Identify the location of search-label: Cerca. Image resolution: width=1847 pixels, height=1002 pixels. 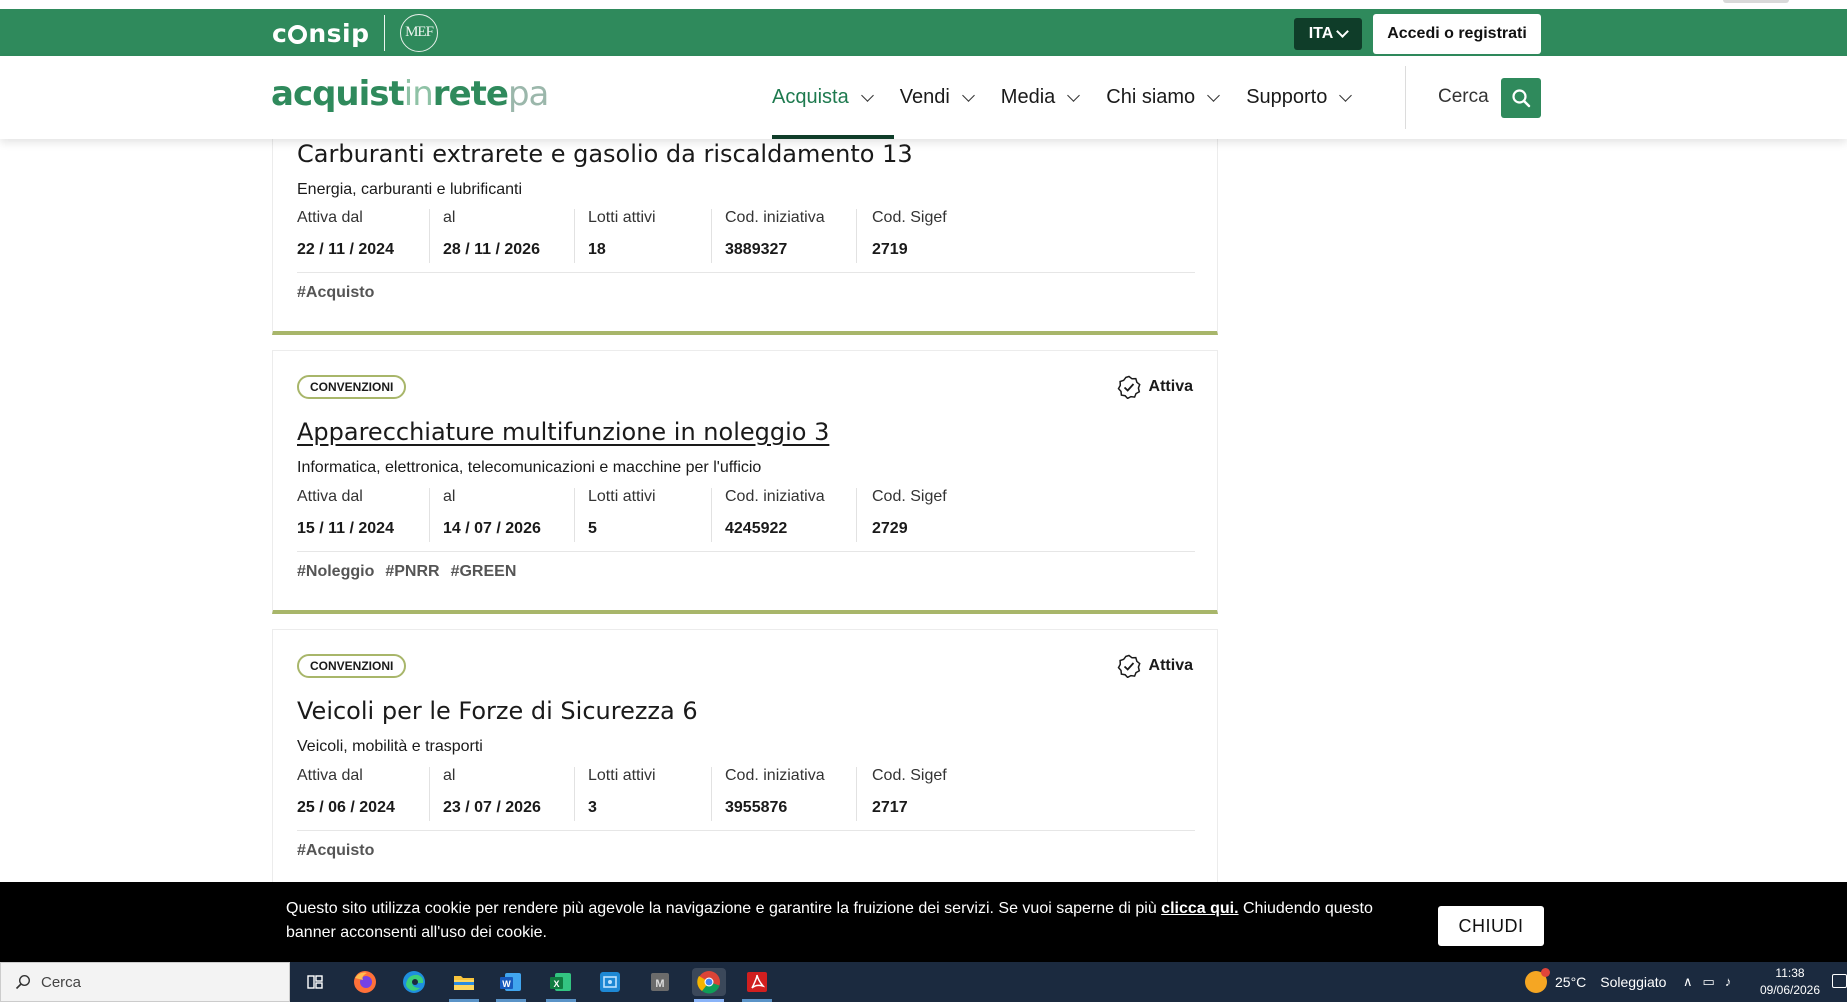
(1463, 97).